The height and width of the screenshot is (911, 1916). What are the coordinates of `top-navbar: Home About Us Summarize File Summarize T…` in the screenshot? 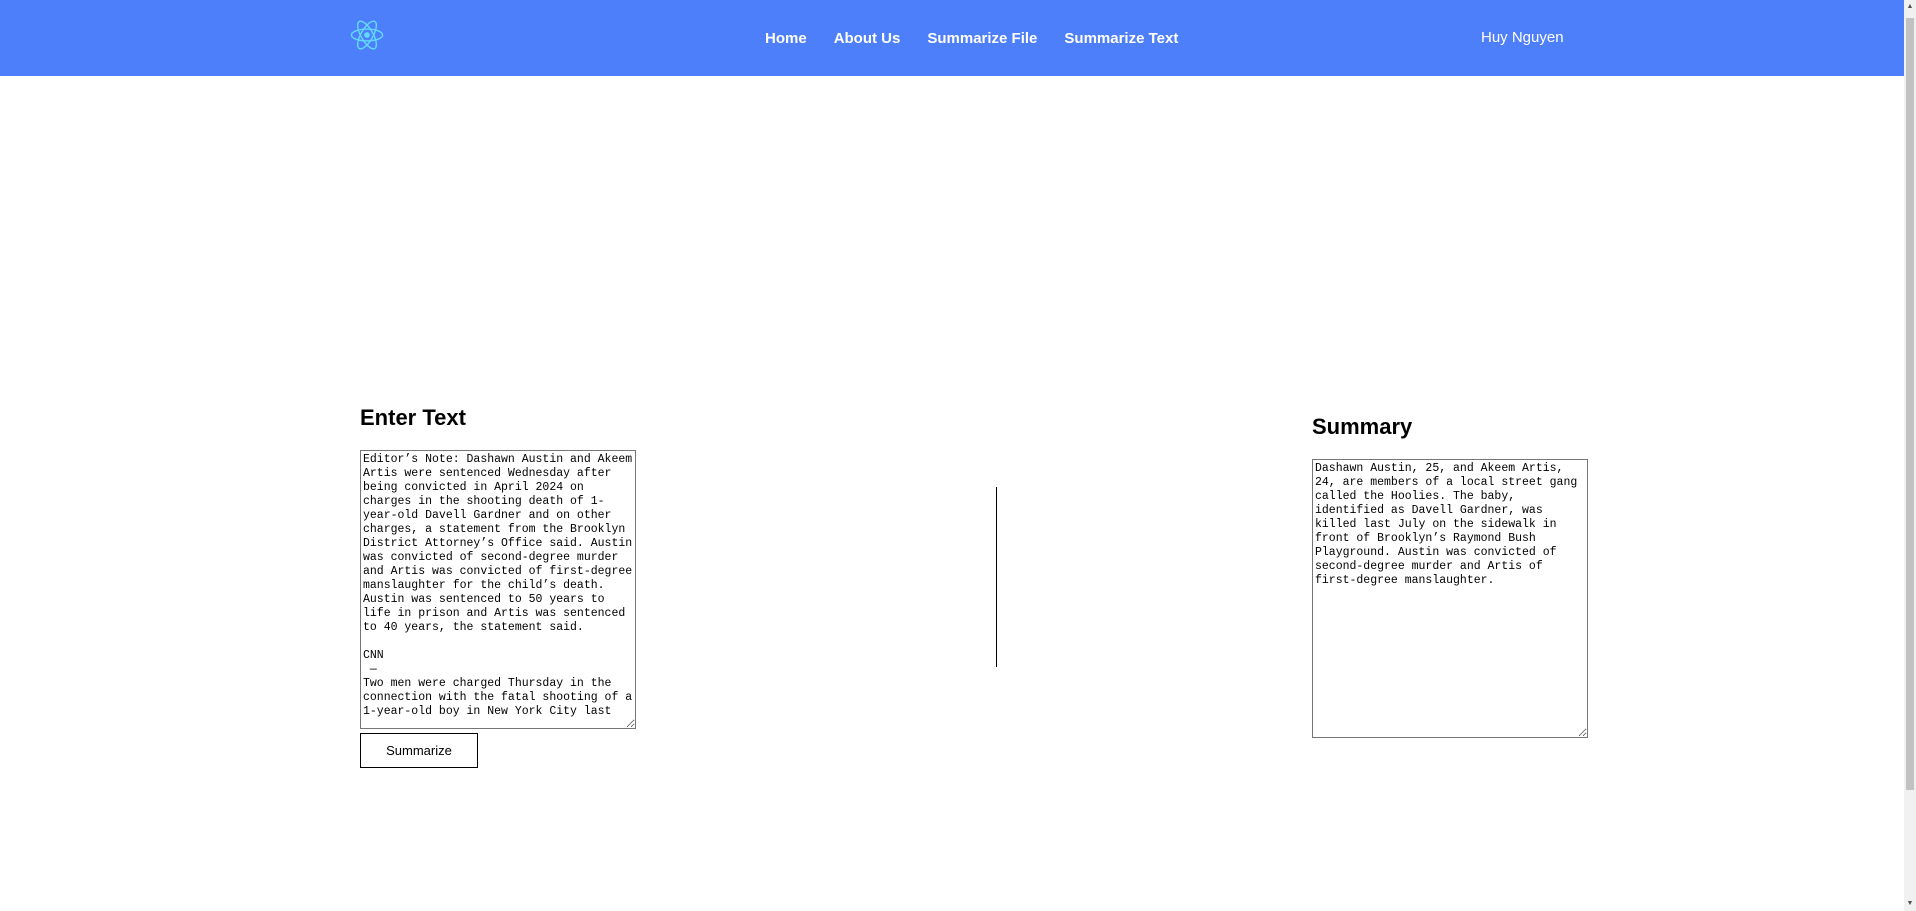 It's located at (952, 38).